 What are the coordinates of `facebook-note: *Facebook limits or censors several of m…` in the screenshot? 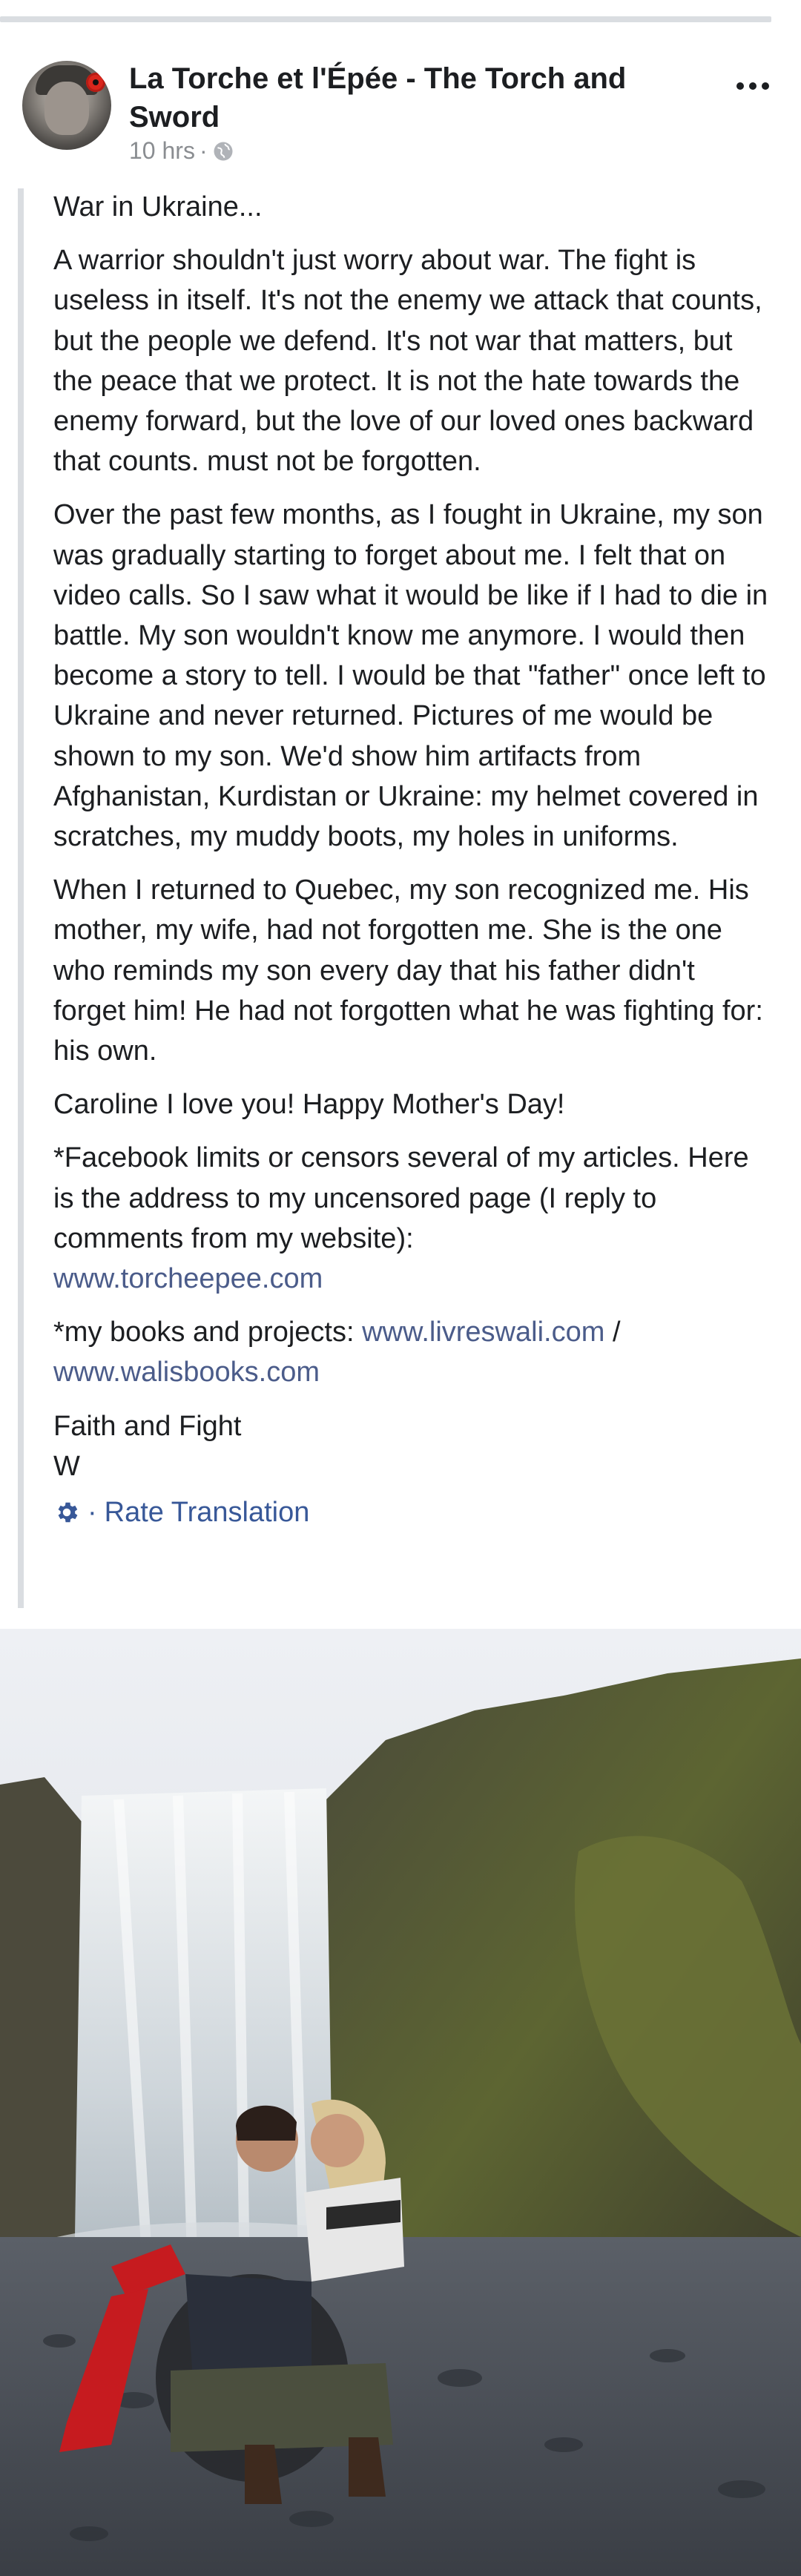 It's located at (414, 1219).